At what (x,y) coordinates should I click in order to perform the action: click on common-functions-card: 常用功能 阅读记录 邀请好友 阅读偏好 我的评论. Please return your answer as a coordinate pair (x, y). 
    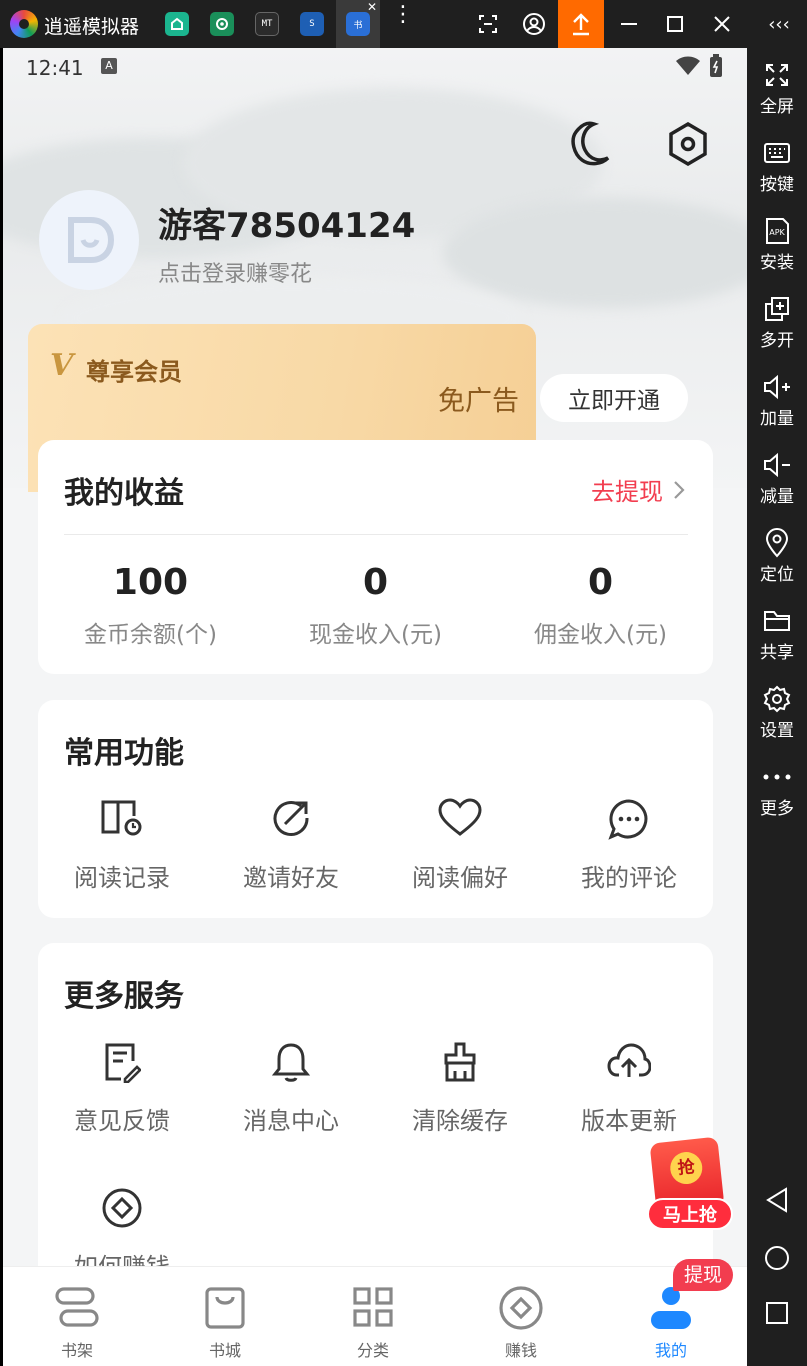
    Looking at the image, I should click on (375, 809).